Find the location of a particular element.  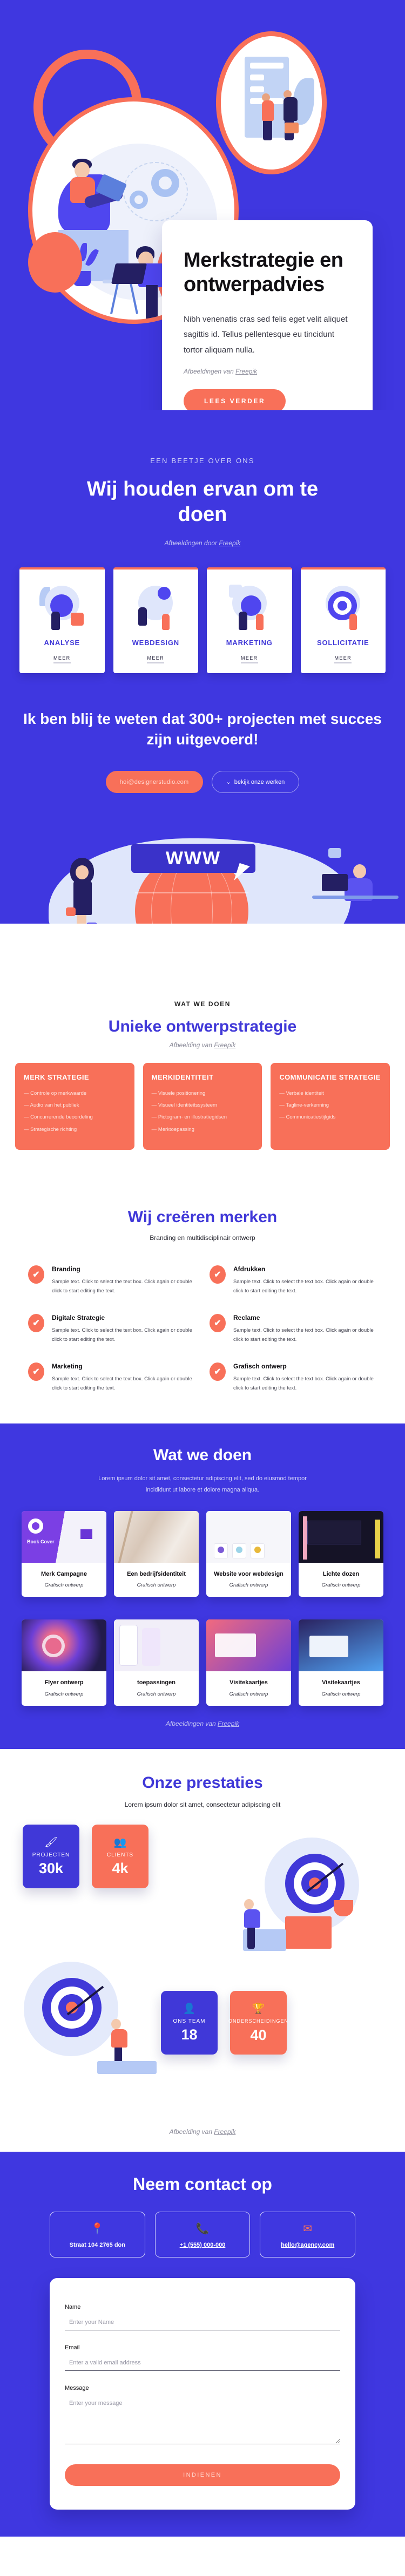

heart-icon is located at coordinates (71, 912).